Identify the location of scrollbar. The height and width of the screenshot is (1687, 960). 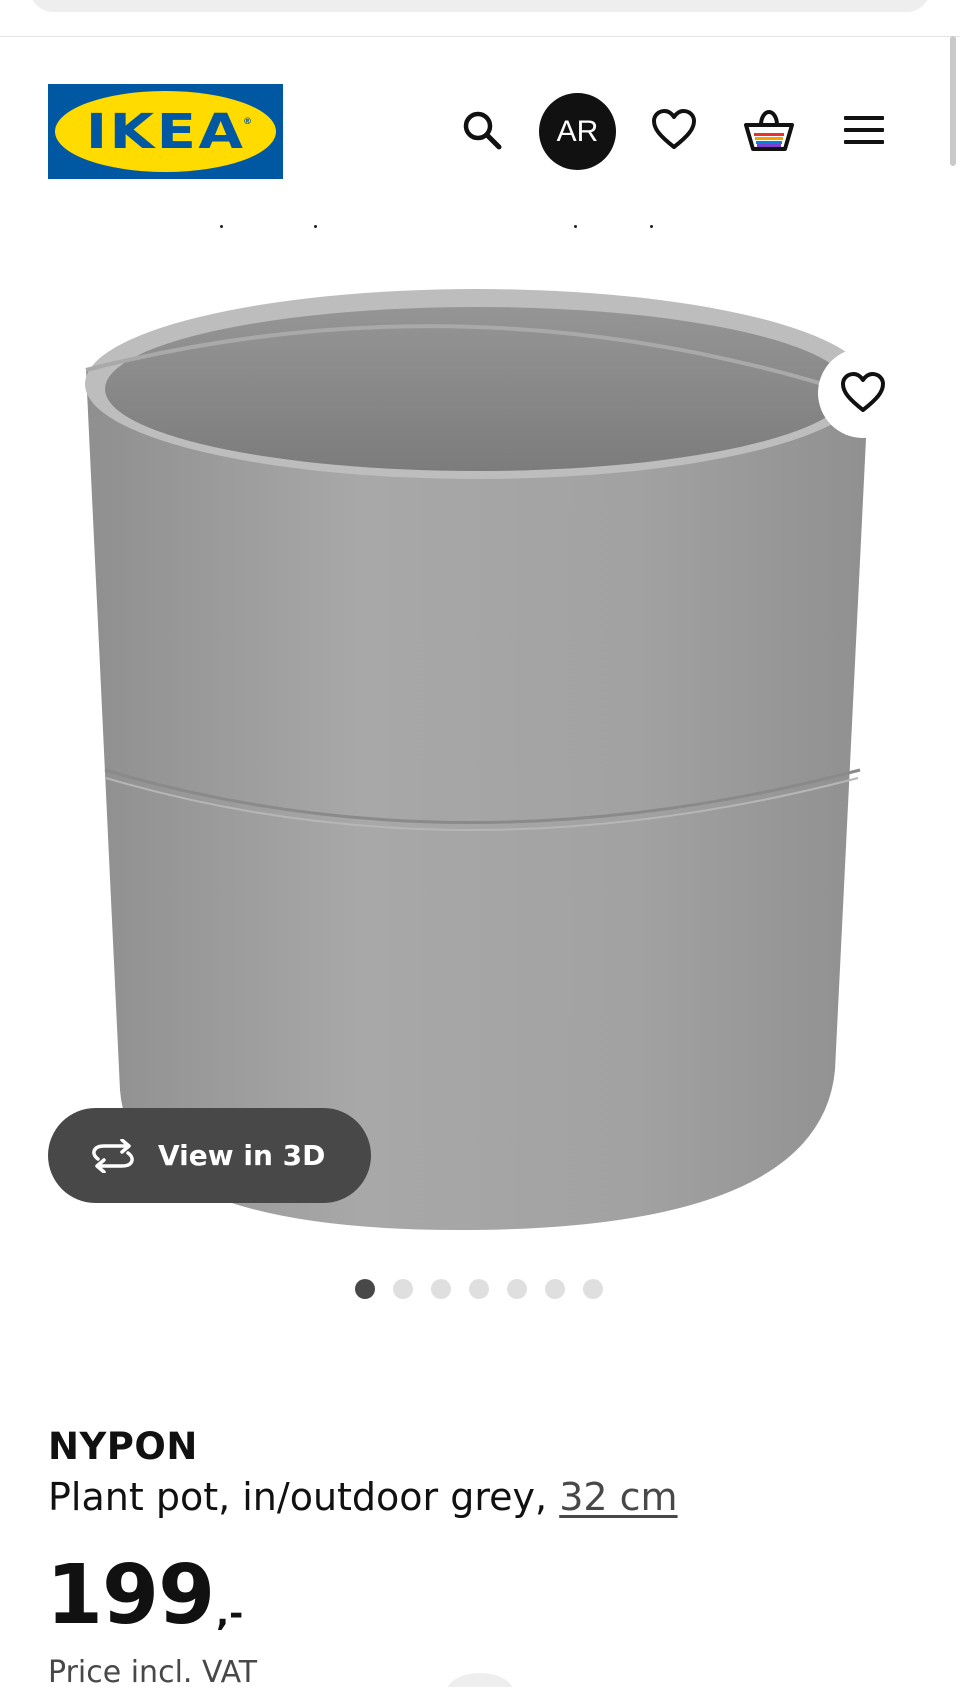
(953, 101).